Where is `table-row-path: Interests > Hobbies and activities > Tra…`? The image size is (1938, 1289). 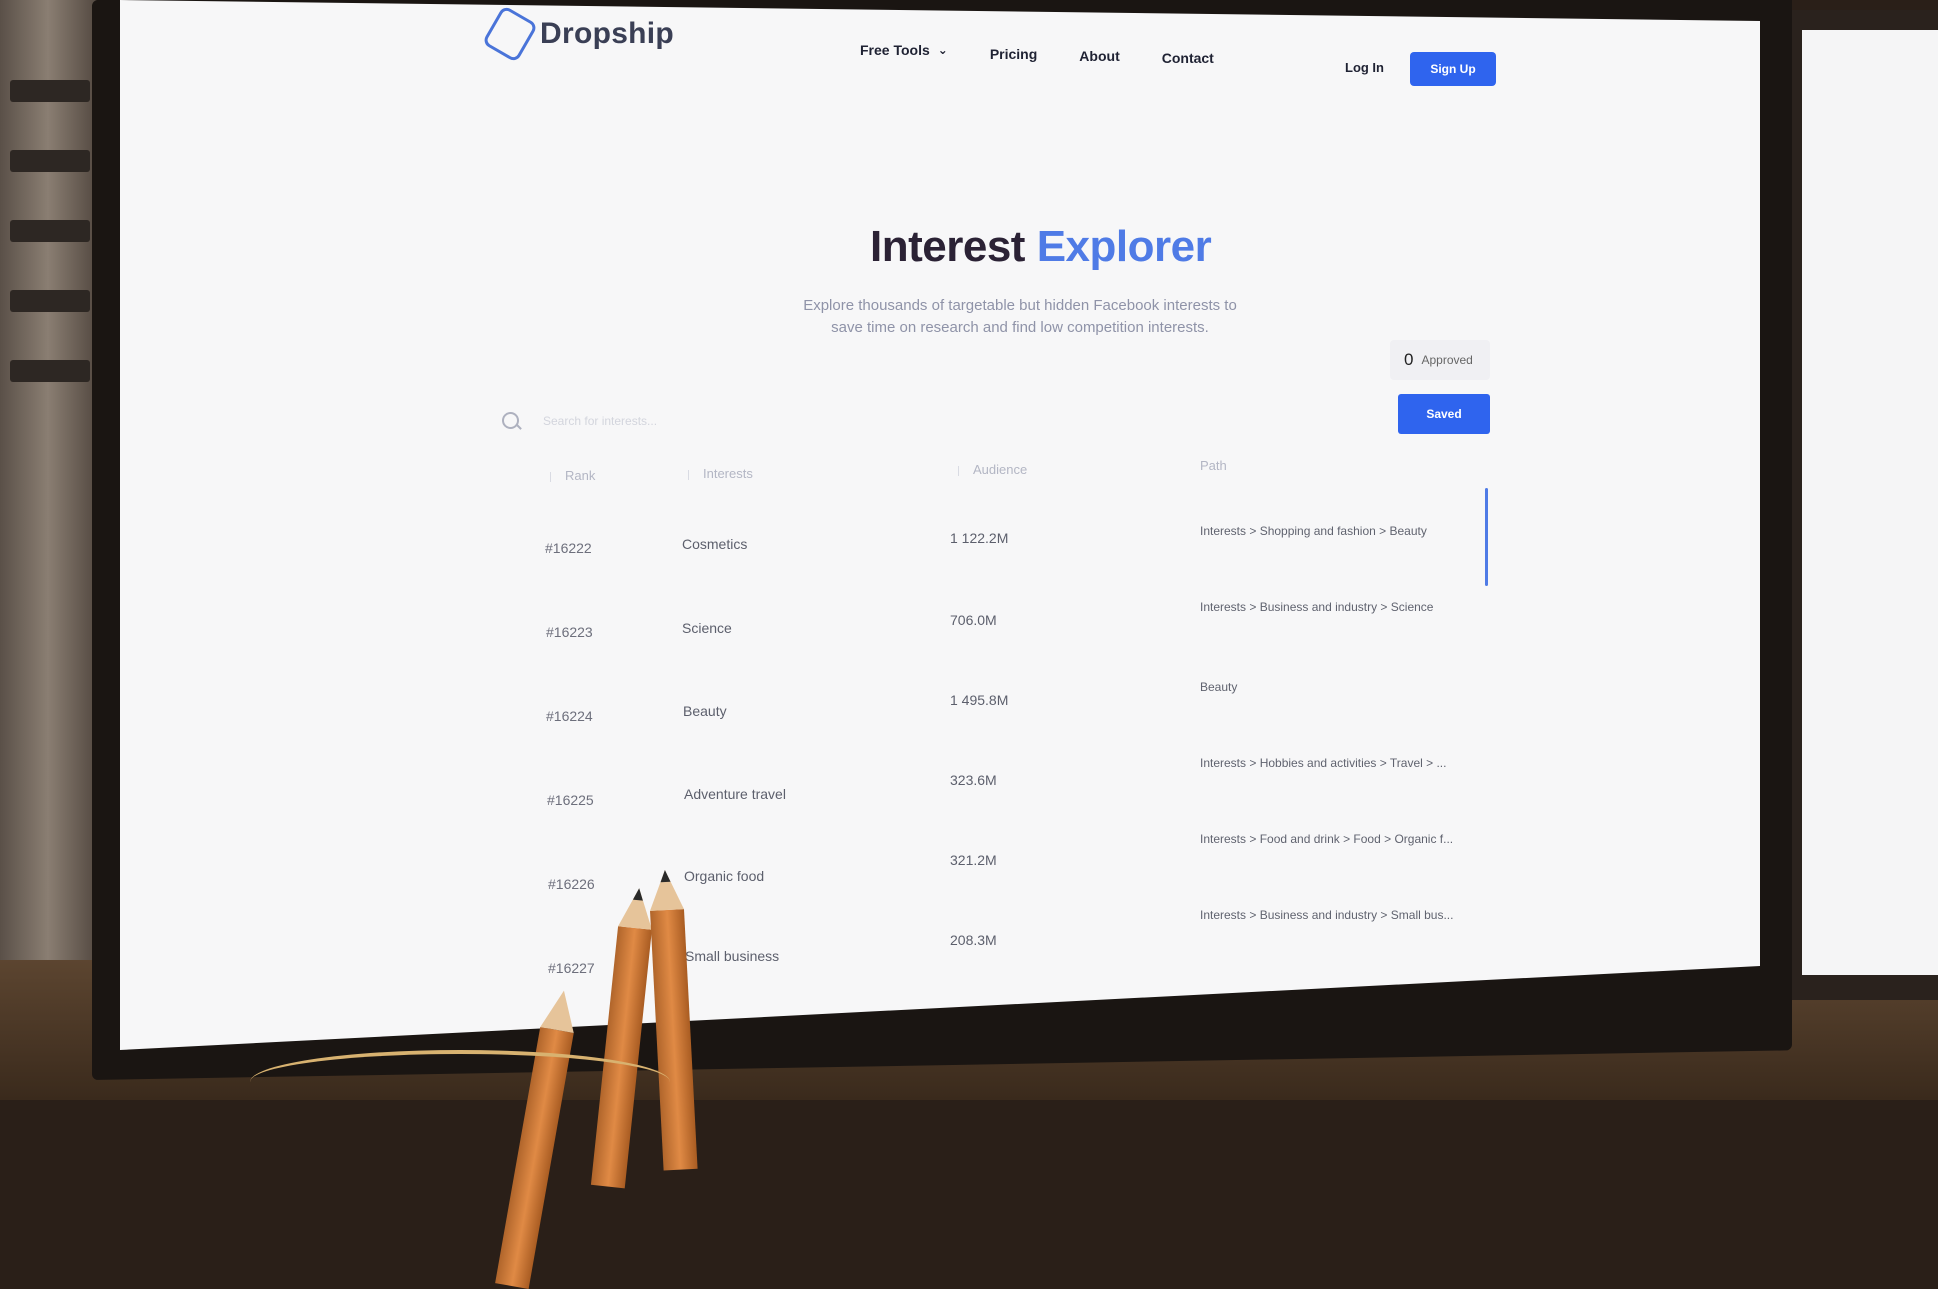
table-row-path: Interests > Hobbies and activities > Tra… is located at coordinates (1323, 763).